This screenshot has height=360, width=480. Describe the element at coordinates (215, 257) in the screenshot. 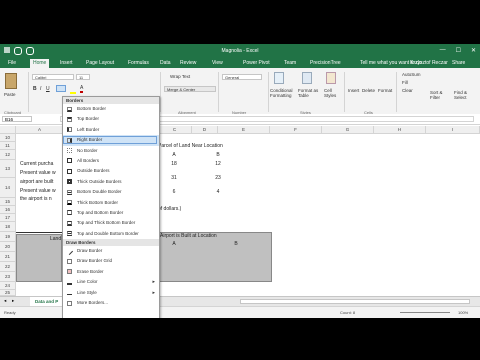

I see `airport-block` at that location.